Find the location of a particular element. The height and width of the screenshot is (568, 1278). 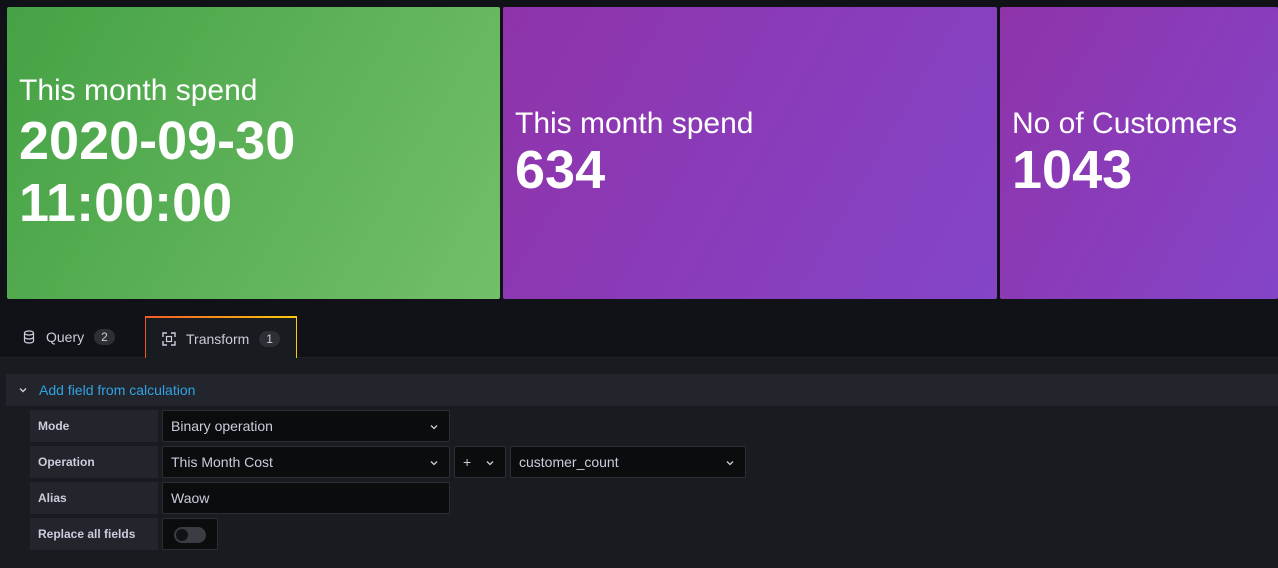

replace-all-fields-switch-box is located at coordinates (190, 534).